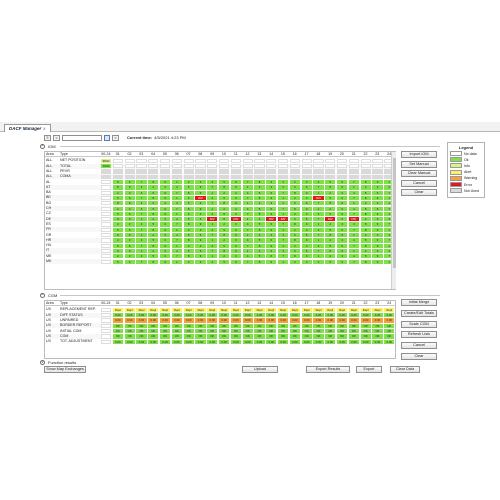  Describe the element at coordinates (42, 146) in the screenshot. I see `collapse-icon: ^` at that location.